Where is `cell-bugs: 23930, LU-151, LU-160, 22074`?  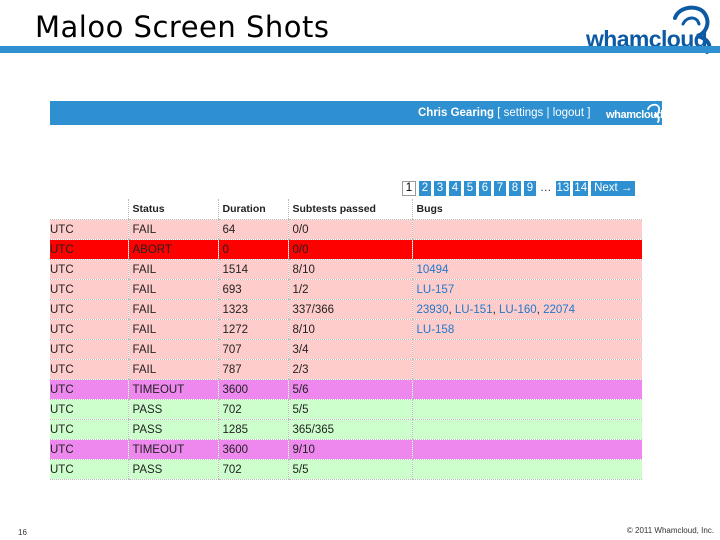 cell-bugs: 23930, LU-151, LU-160, 22074 is located at coordinates (526, 309).